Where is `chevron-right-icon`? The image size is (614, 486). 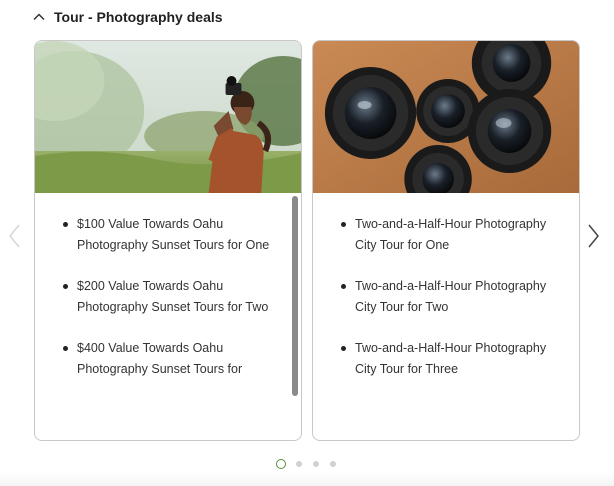 chevron-right-icon is located at coordinates (593, 236).